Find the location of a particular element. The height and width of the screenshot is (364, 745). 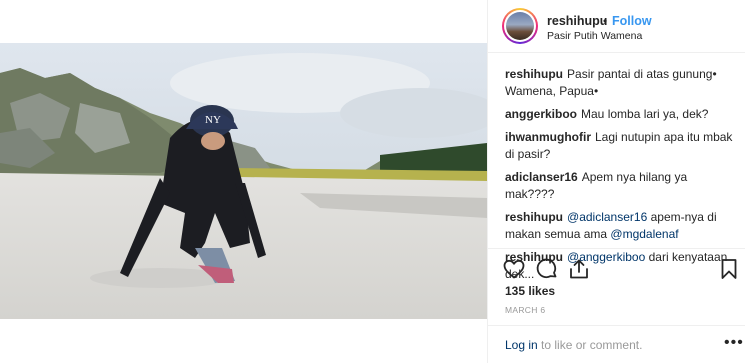

login-text: Log in to like or comment. is located at coordinates (573, 345).